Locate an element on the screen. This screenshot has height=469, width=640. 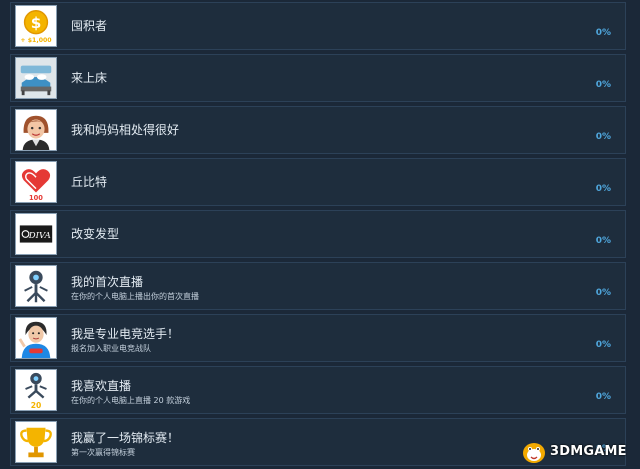
gamer-avatar-icon is located at coordinates (36, 338).